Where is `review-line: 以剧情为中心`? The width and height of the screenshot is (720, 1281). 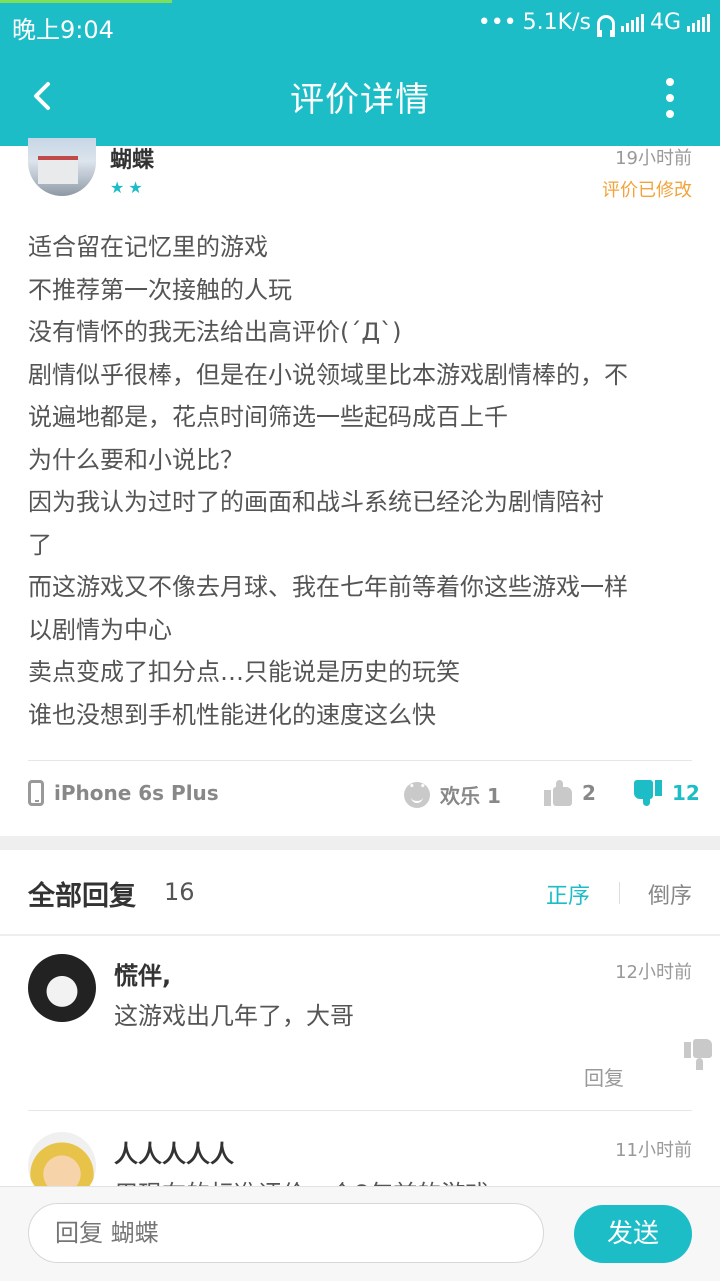
review-line: 以剧情为中心 is located at coordinates (100, 629).